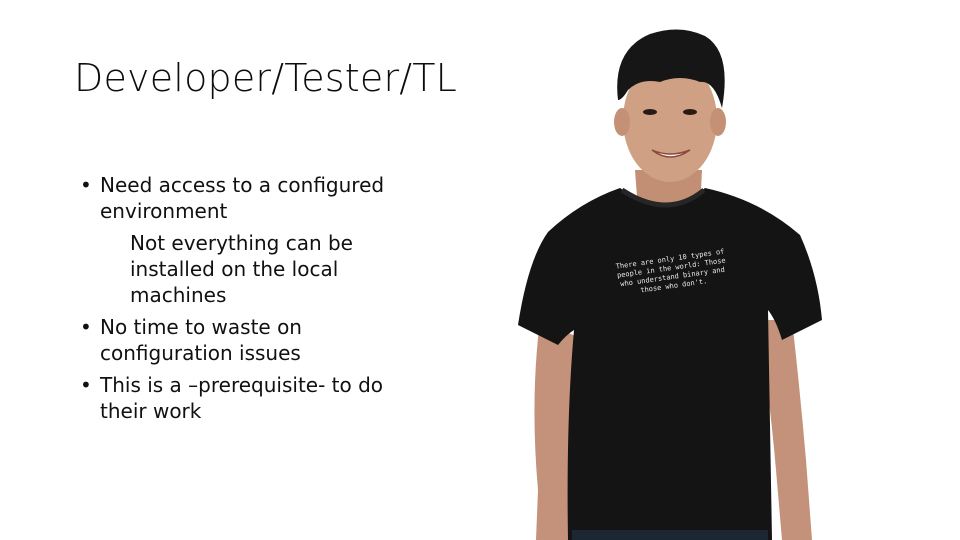 The width and height of the screenshot is (960, 540). I want to click on jeans, so click(670, 535).